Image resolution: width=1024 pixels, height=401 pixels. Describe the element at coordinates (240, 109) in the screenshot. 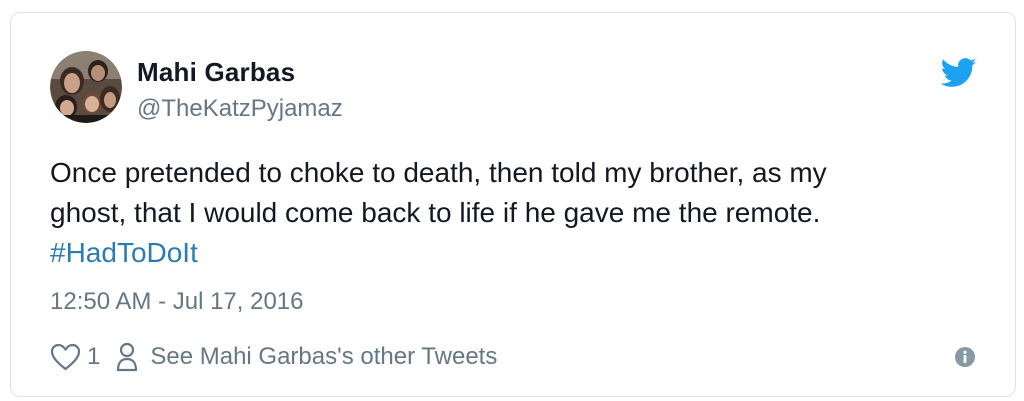

I see `user-handle: @TheKatzPyjamaz` at that location.